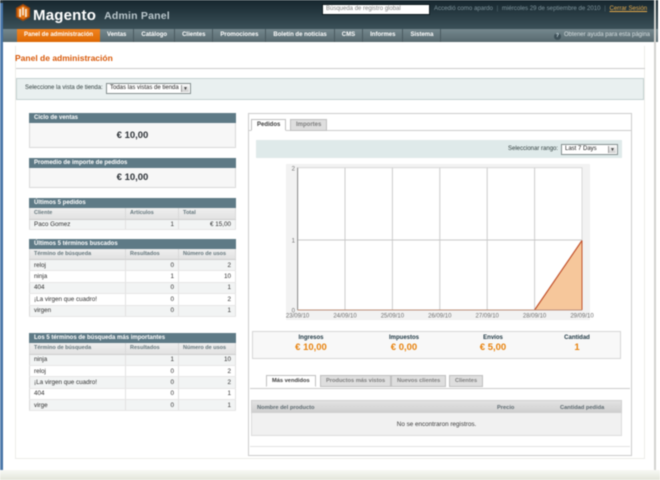 This screenshot has height=480, width=660. I want to click on svg-text: 27/09/10, so click(488, 317).